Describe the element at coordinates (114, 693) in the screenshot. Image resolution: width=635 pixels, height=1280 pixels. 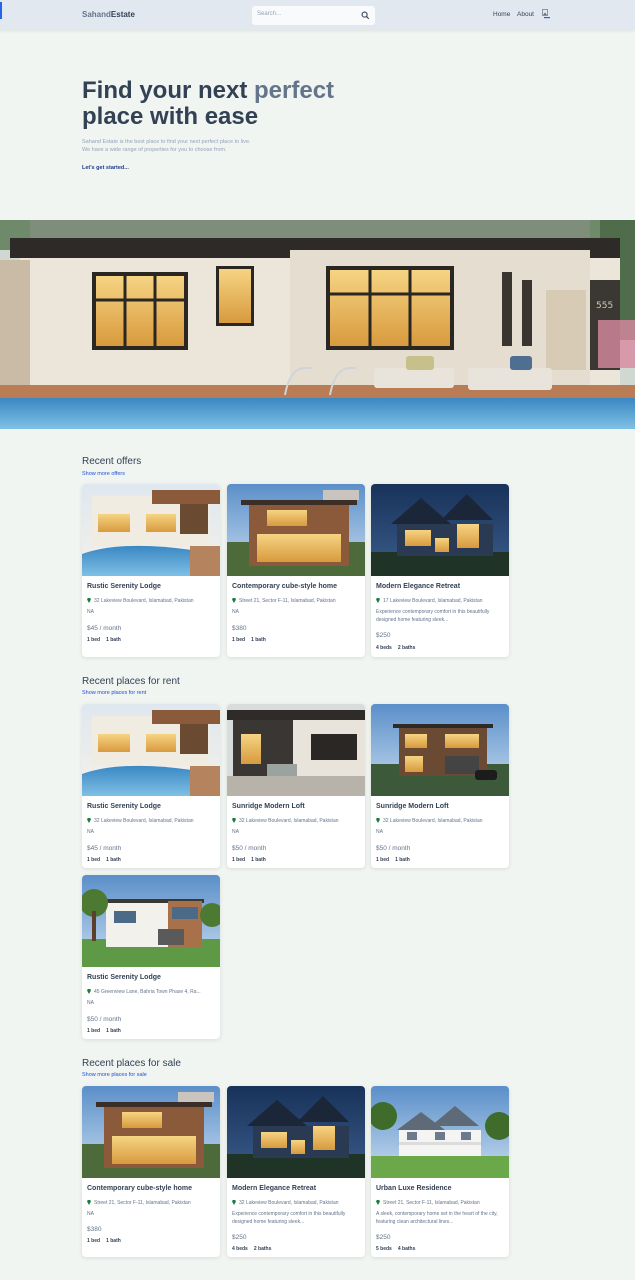
I see `show-more-rent-link: Show more places for rent` at that location.